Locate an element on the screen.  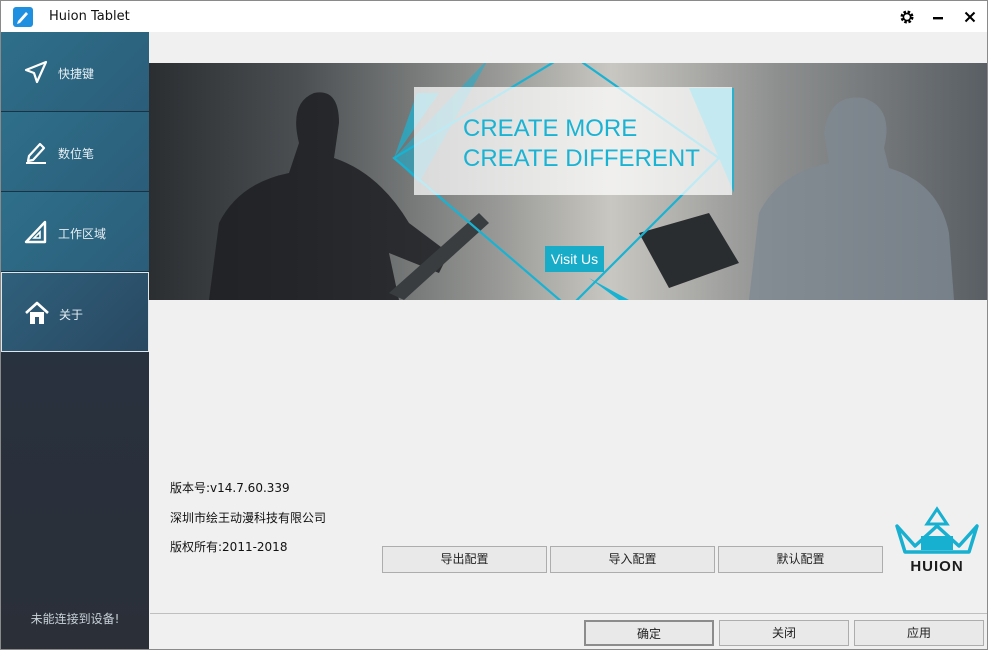
apply-button: 应用 is located at coordinates (919, 633).